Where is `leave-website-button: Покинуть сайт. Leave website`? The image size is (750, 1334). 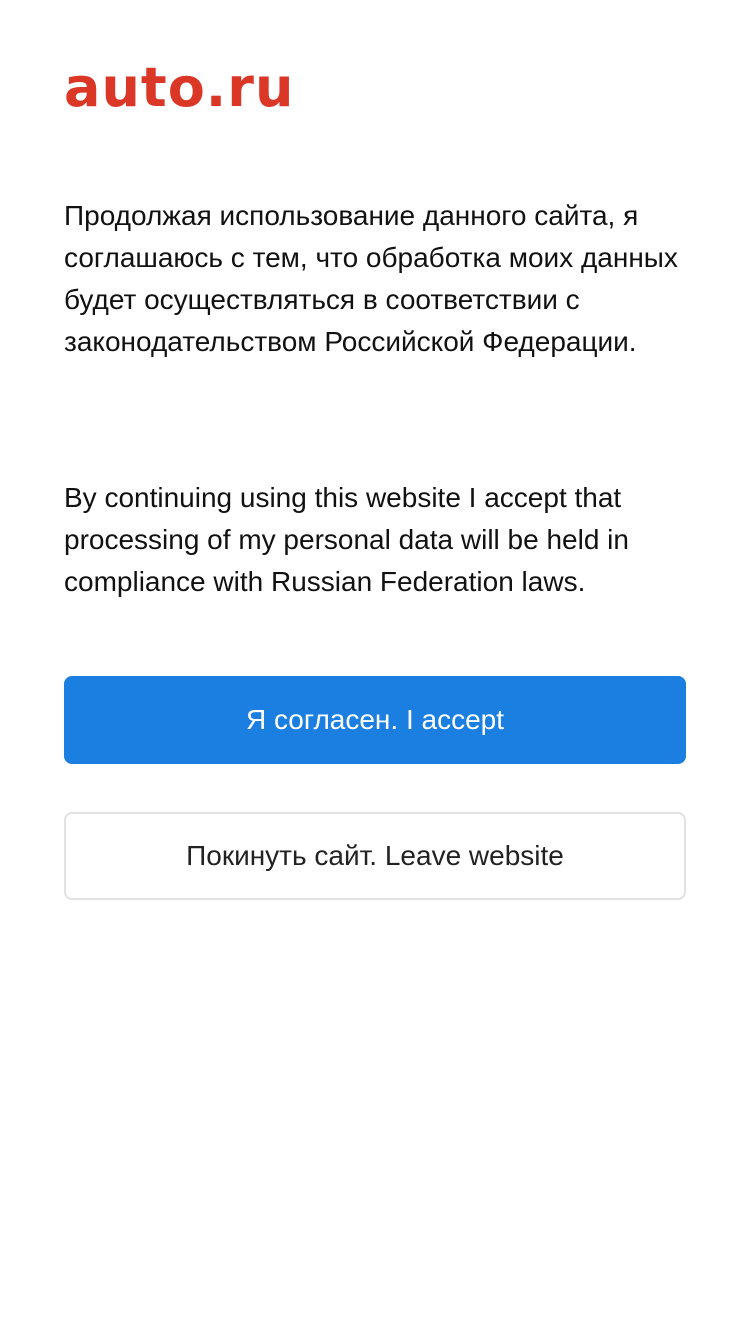
leave-website-button: Покинуть сайт. Leave website is located at coordinates (375, 856).